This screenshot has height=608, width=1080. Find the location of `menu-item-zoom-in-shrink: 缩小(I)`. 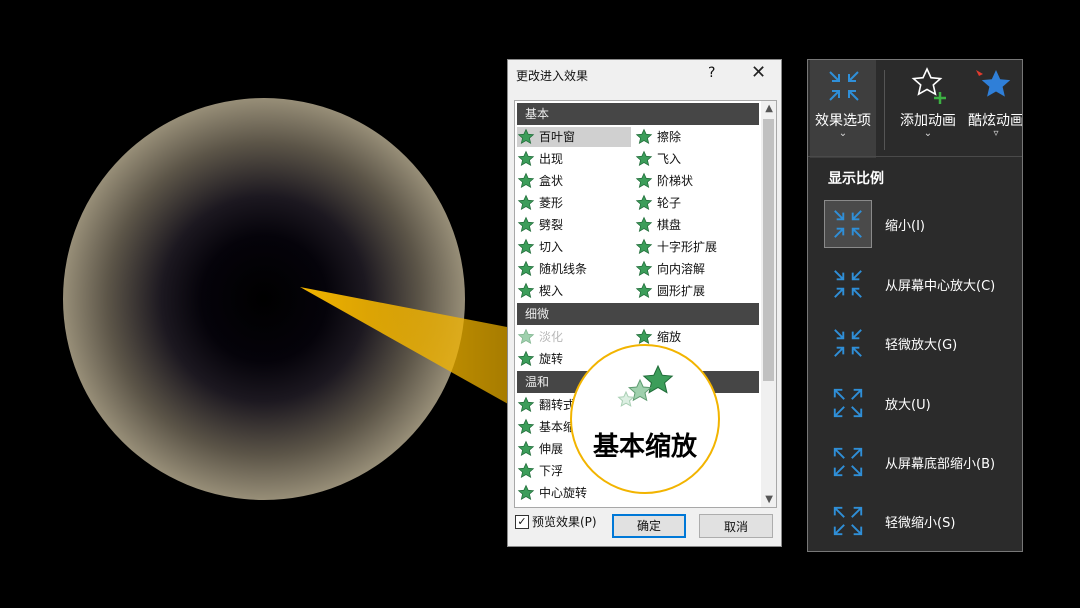

menu-item-zoom-in-shrink: 缩小(I) is located at coordinates (922, 224).